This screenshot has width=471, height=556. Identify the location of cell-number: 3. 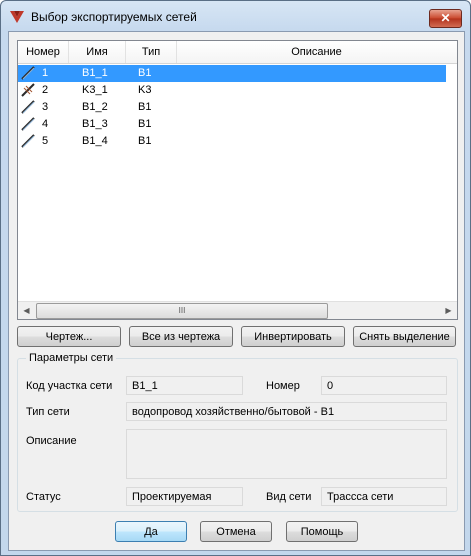
(45, 107).